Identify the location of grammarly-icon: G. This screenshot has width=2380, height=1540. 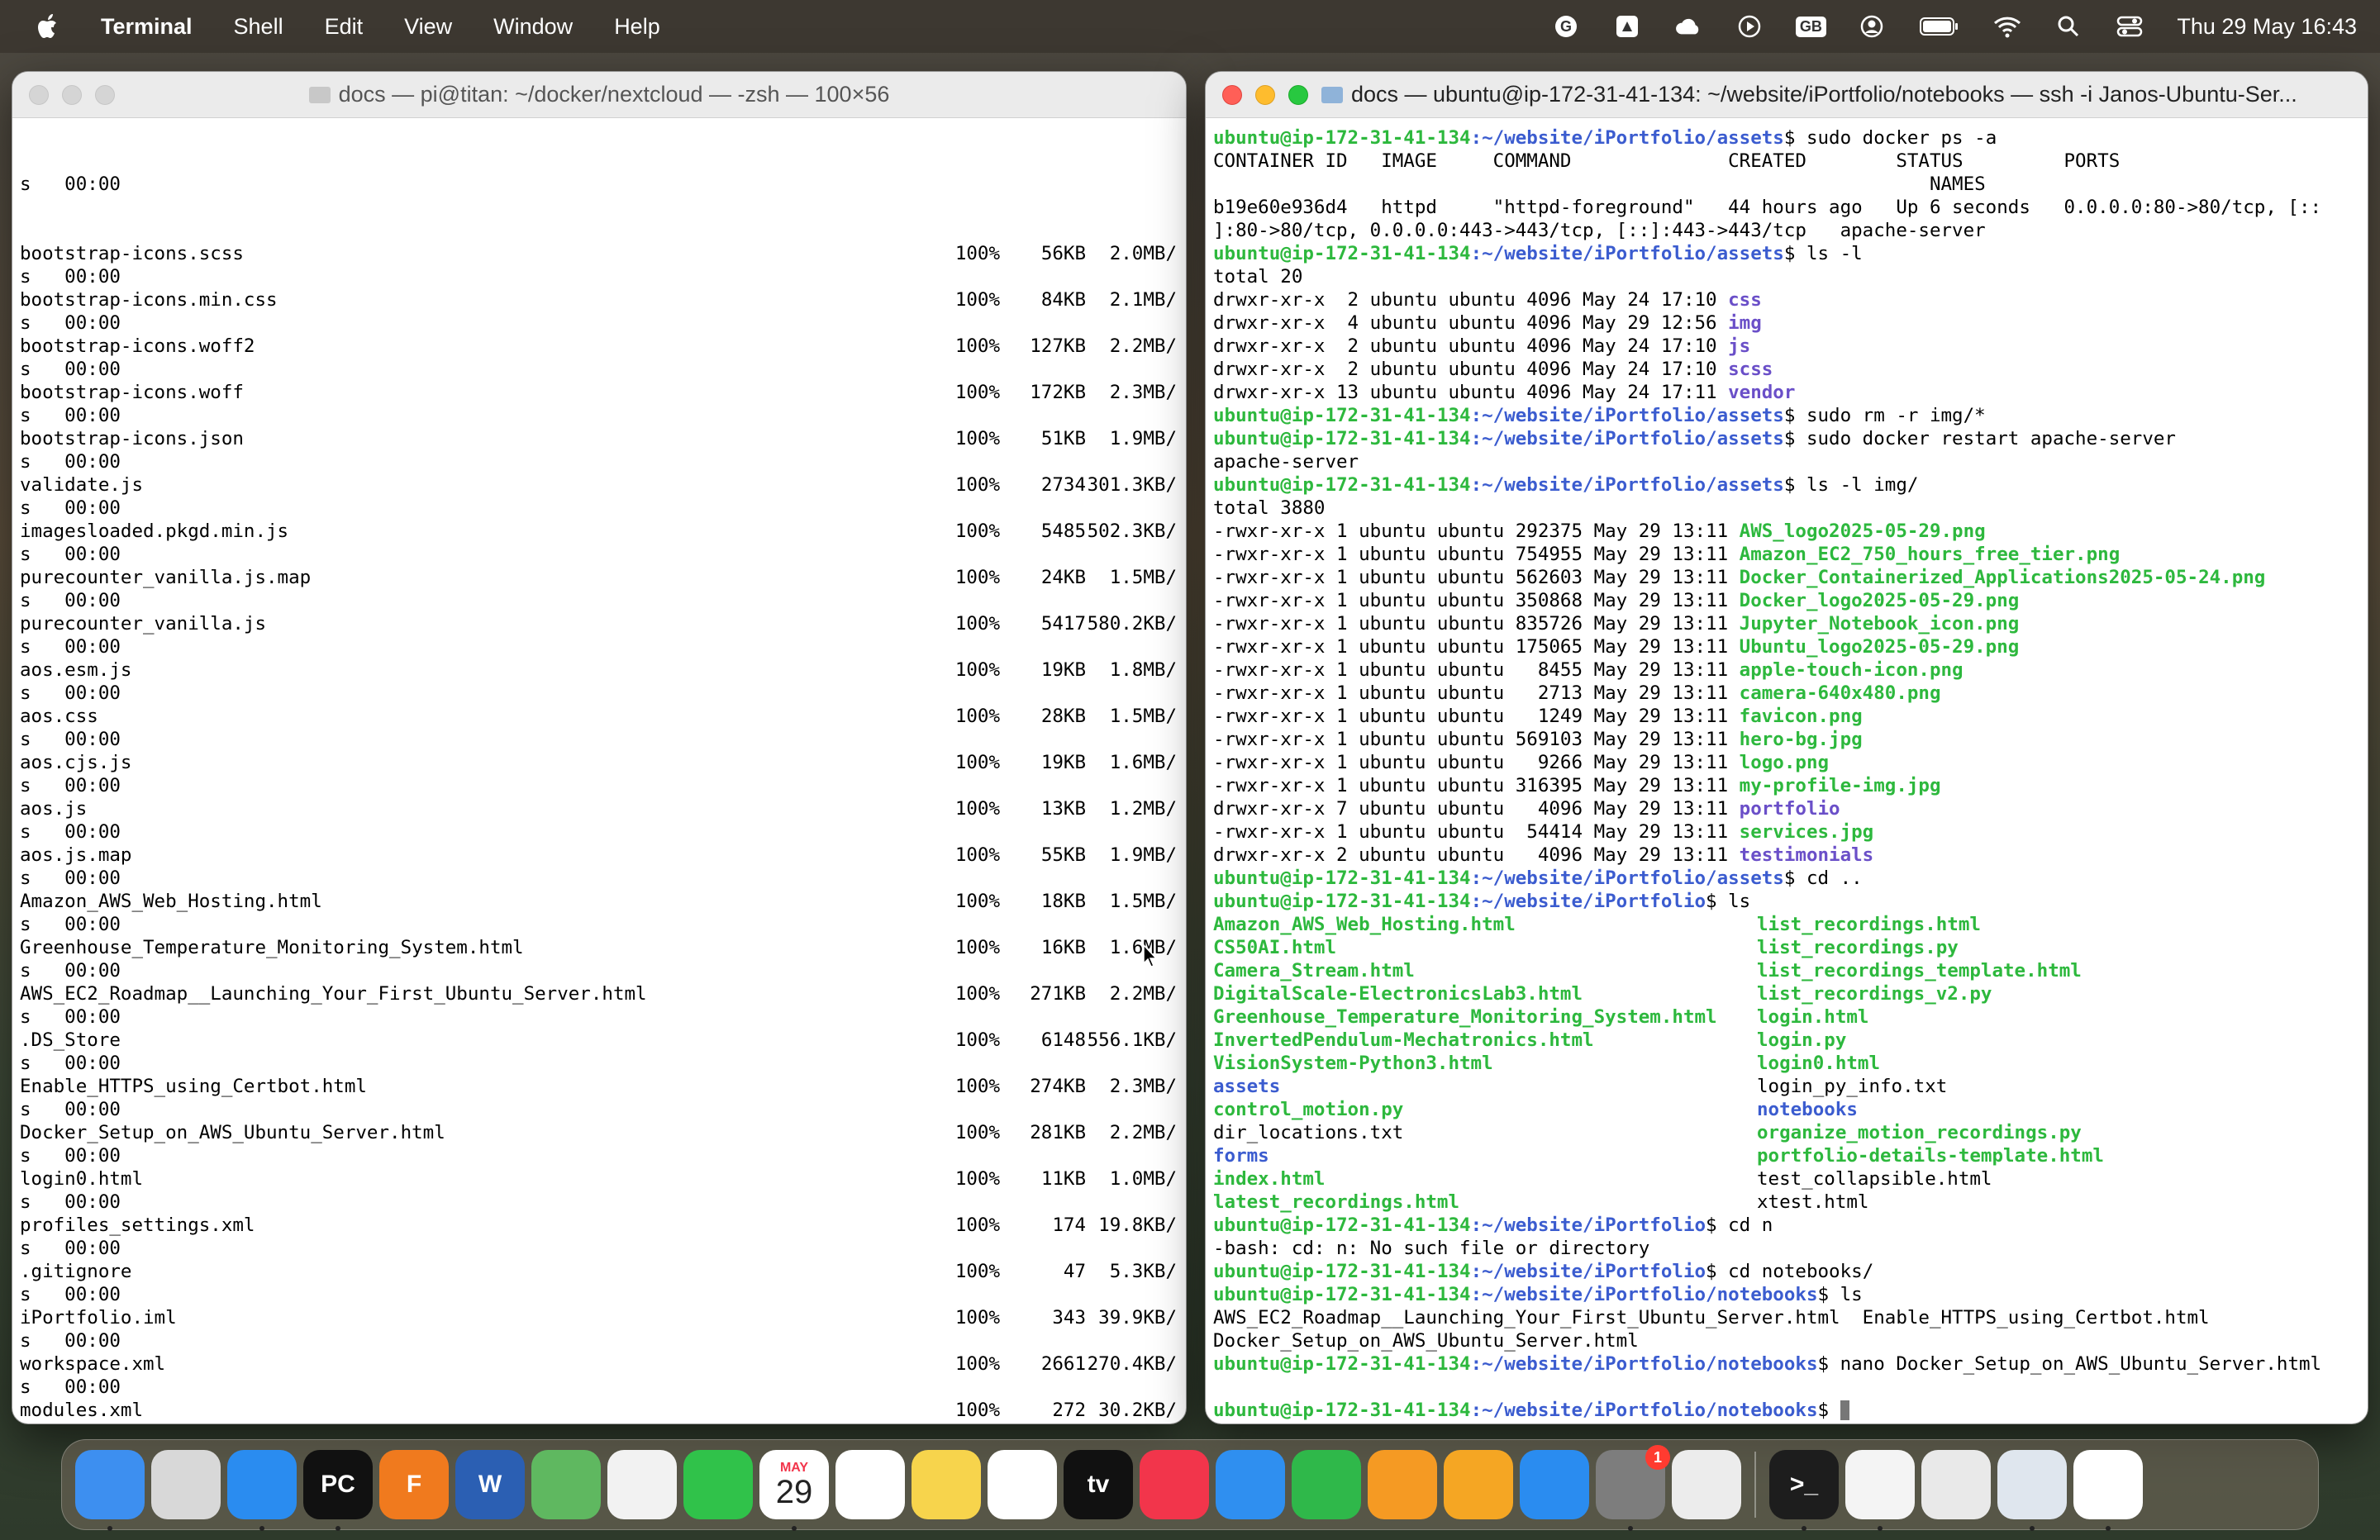
(1566, 26).